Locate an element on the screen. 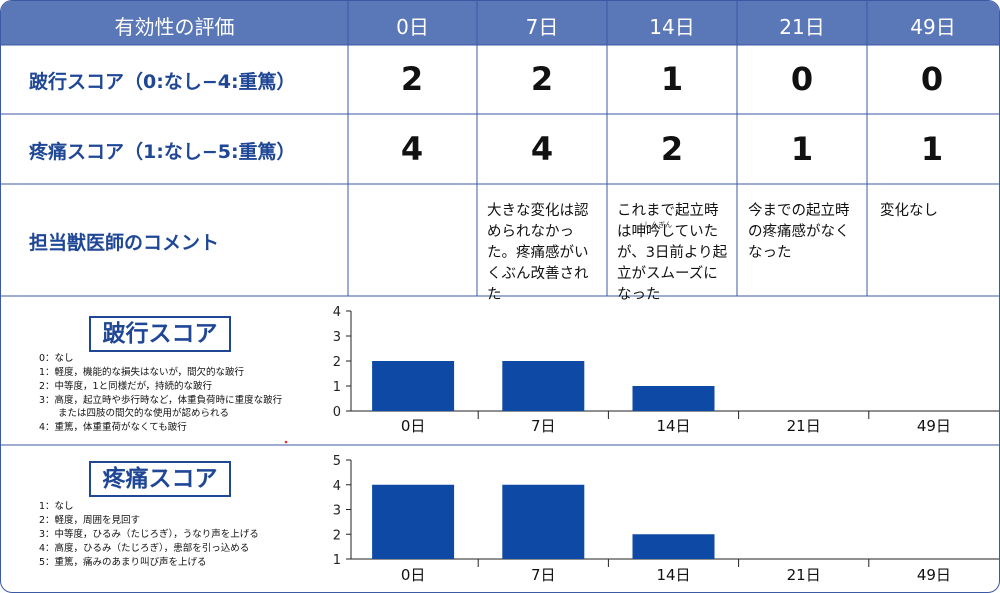 This screenshot has height=593, width=1000. vet-comment-day-49: 変化なし is located at coordinates (909, 211).